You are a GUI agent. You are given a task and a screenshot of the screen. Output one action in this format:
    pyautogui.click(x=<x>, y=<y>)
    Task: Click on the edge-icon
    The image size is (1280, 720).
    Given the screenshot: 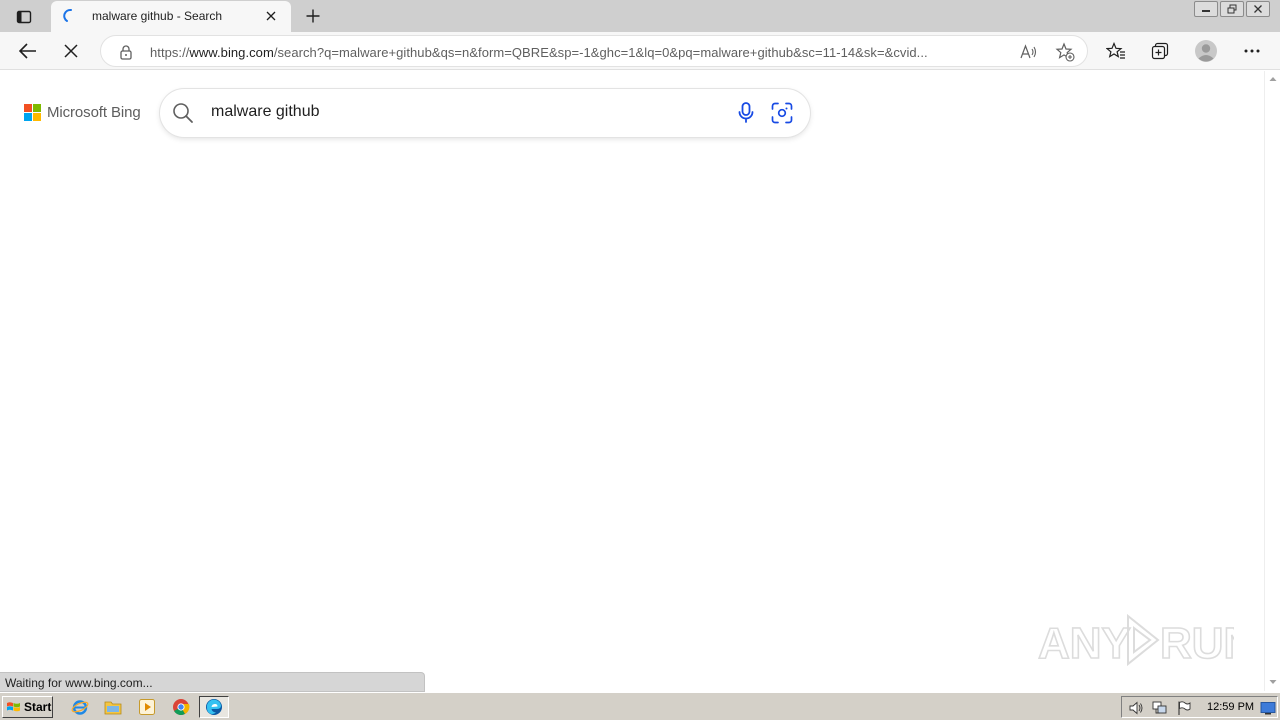 What is the action you would take?
    pyautogui.click(x=214, y=707)
    